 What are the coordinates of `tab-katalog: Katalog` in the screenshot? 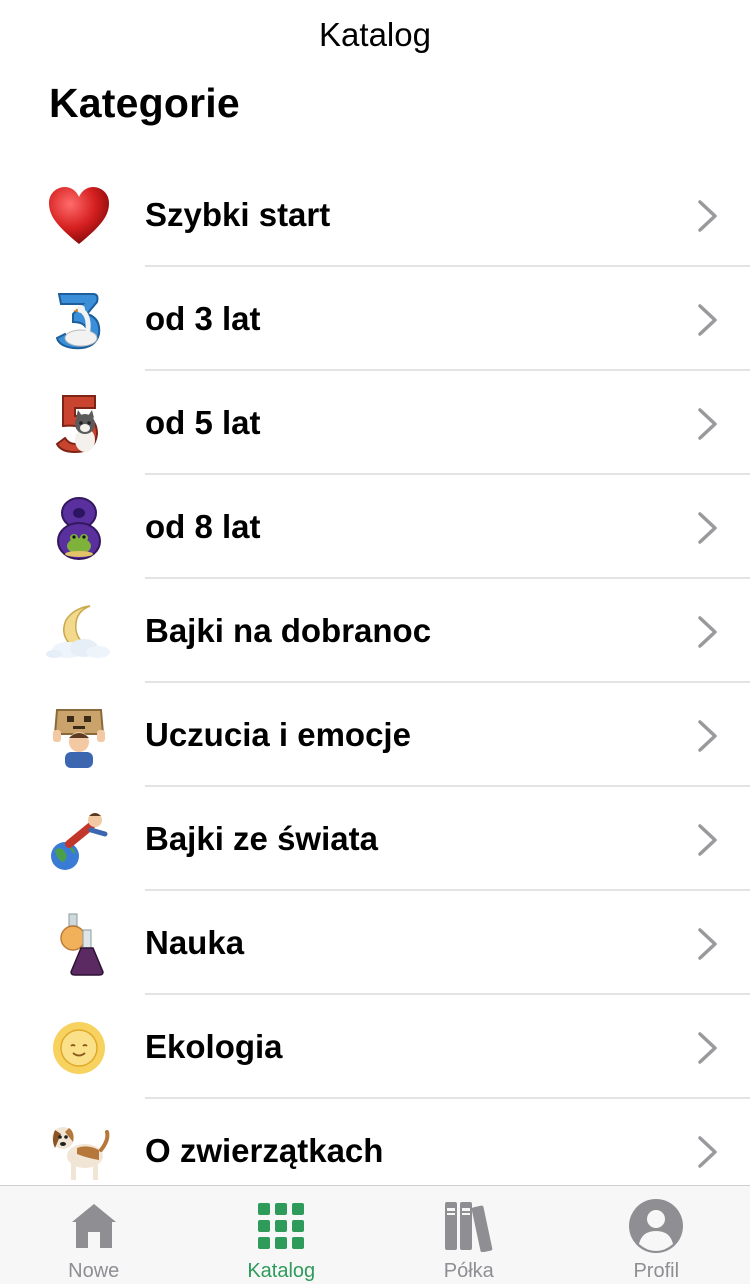 It's located at (282, 1235).